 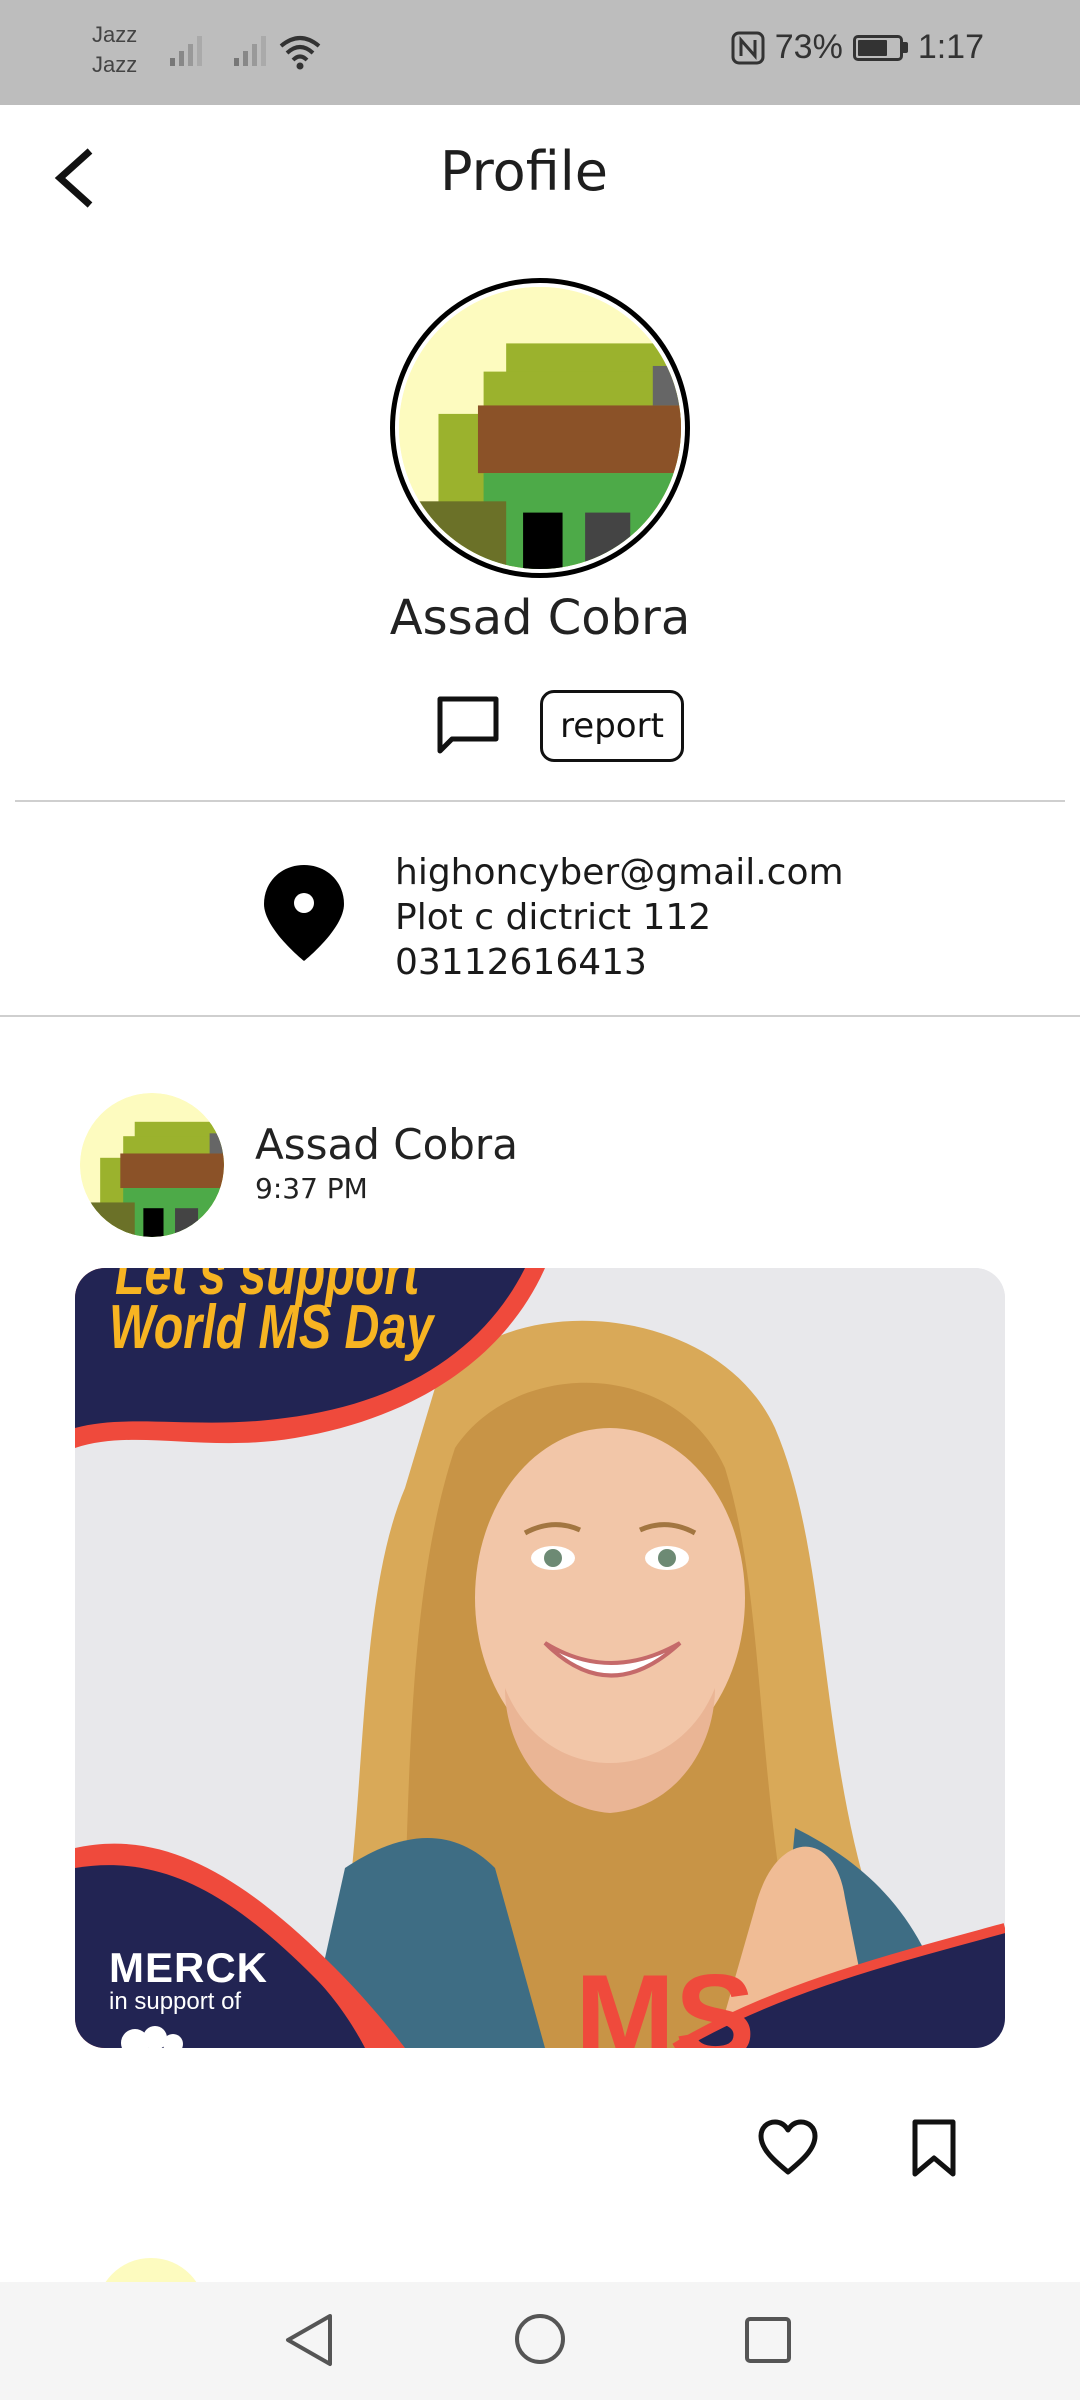 What do you see at coordinates (115, 34) in the screenshot?
I see `carrier-1: Jazz` at bounding box center [115, 34].